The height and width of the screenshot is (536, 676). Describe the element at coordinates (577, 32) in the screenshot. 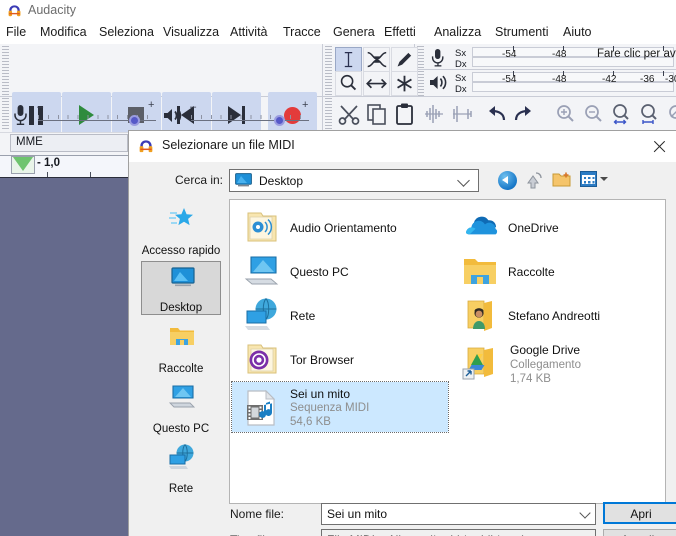

I see `menu-aiuto: Aiuto` at that location.